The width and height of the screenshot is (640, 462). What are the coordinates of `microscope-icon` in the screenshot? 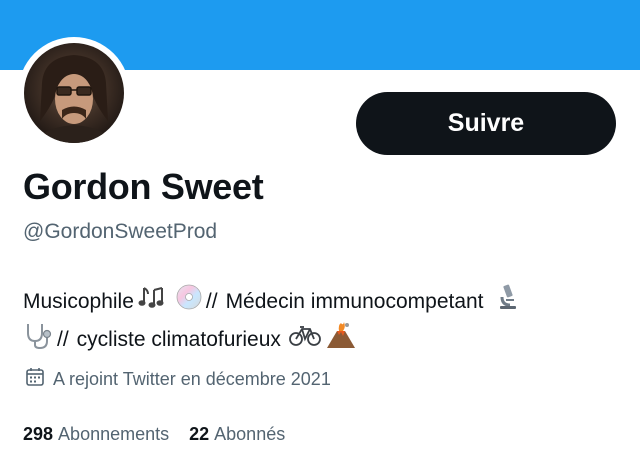 It's located at (508, 302).